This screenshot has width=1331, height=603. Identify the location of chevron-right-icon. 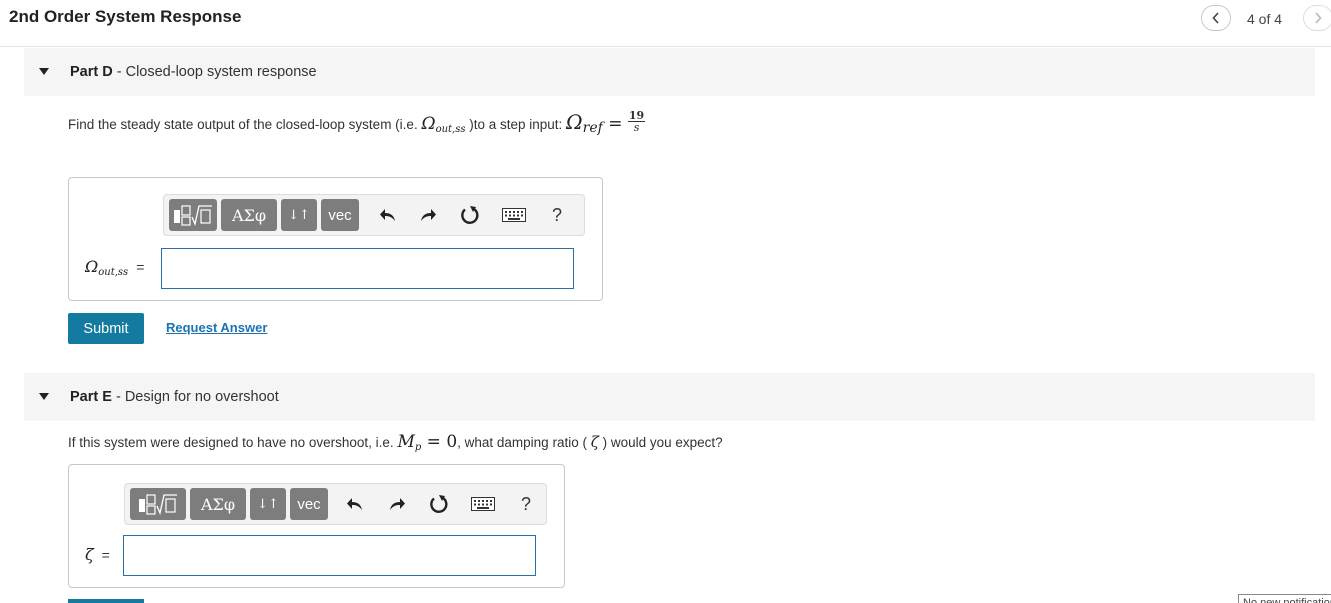
(1318, 18).